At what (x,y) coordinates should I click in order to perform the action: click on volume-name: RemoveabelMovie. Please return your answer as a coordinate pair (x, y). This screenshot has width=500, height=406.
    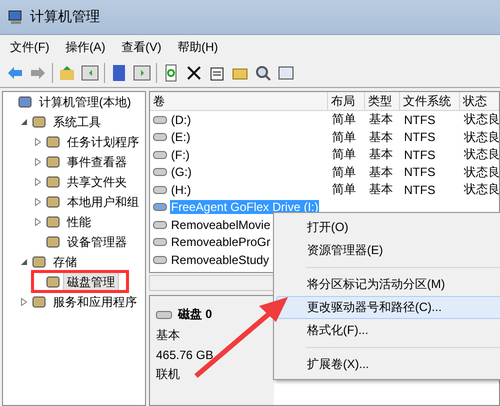
    Looking at the image, I should click on (221, 225).